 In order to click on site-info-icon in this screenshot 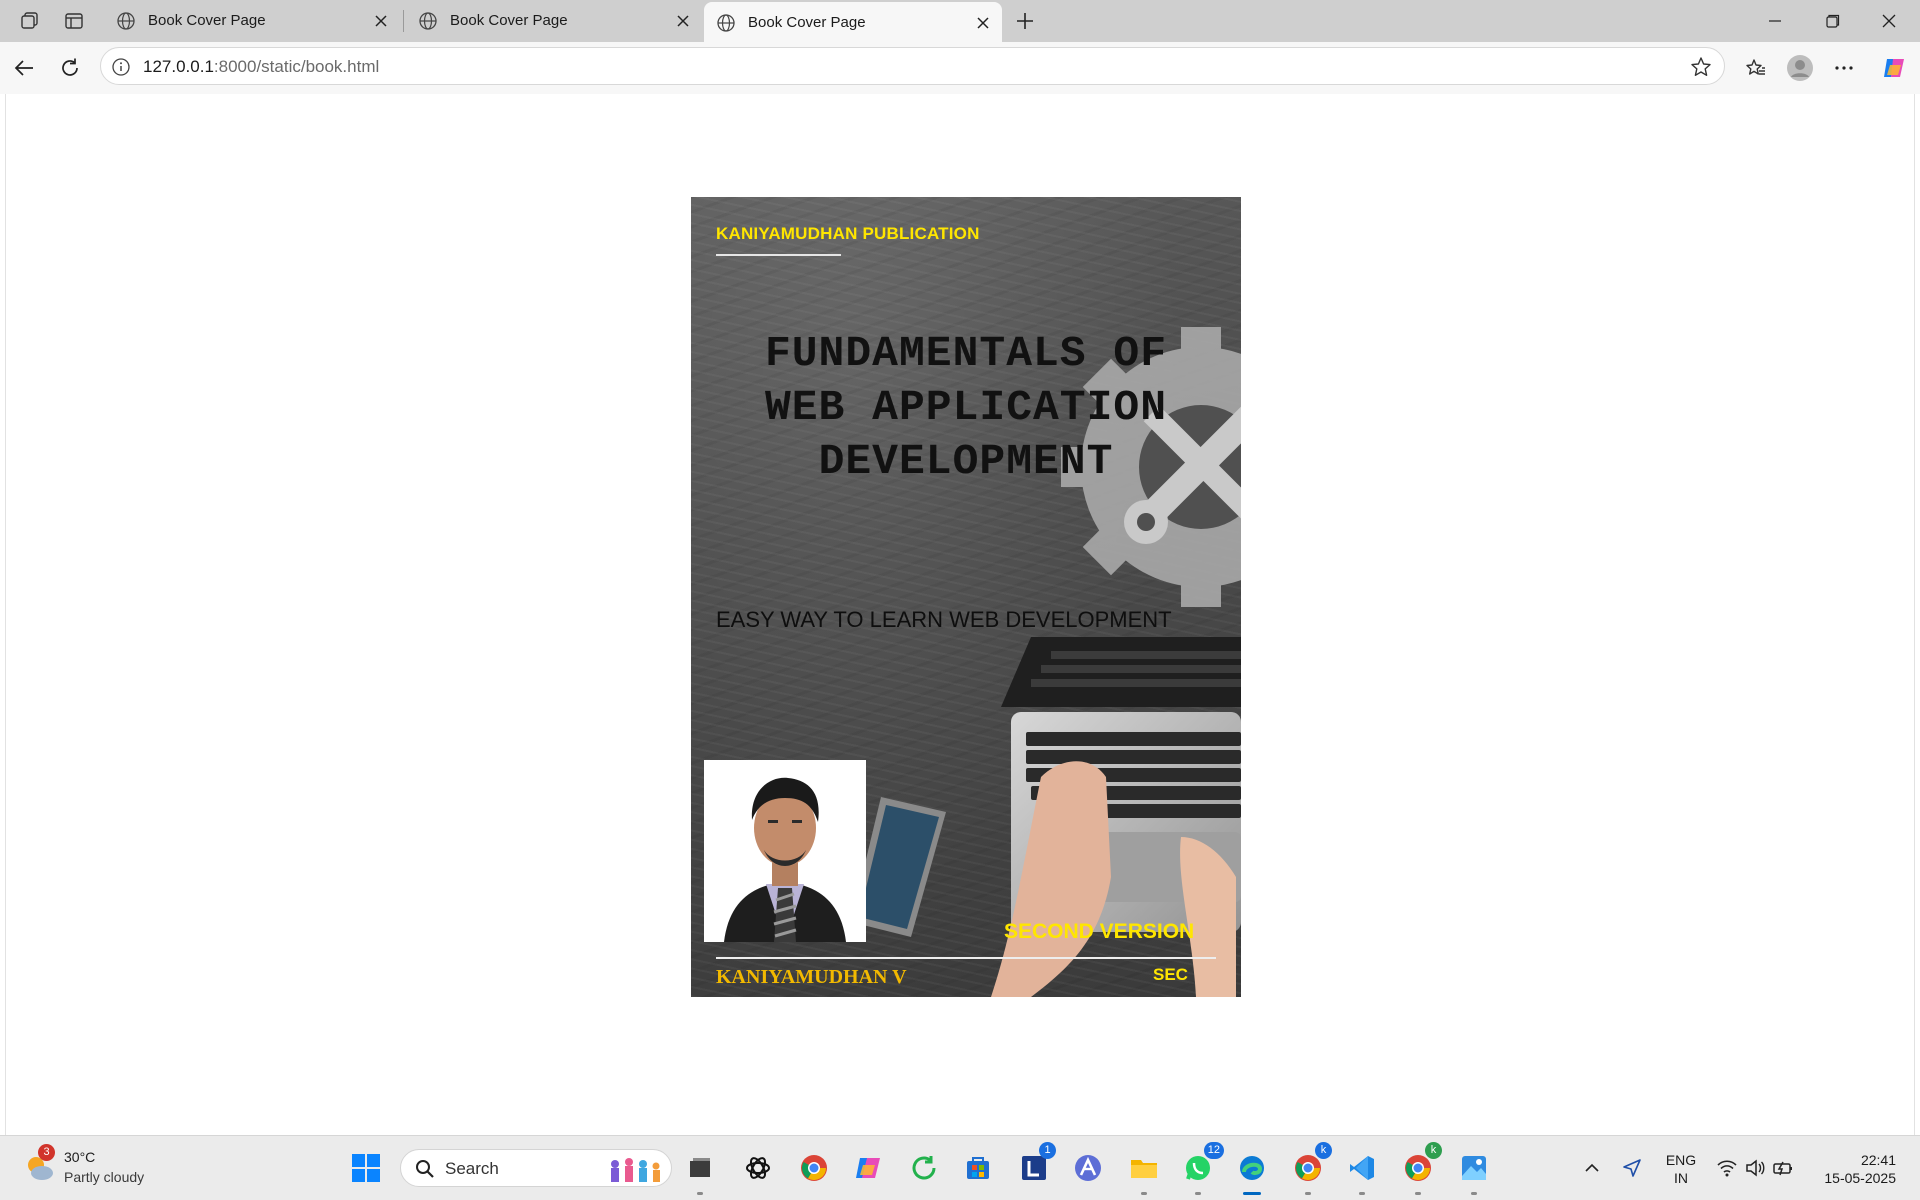, I will do `click(121, 67)`.